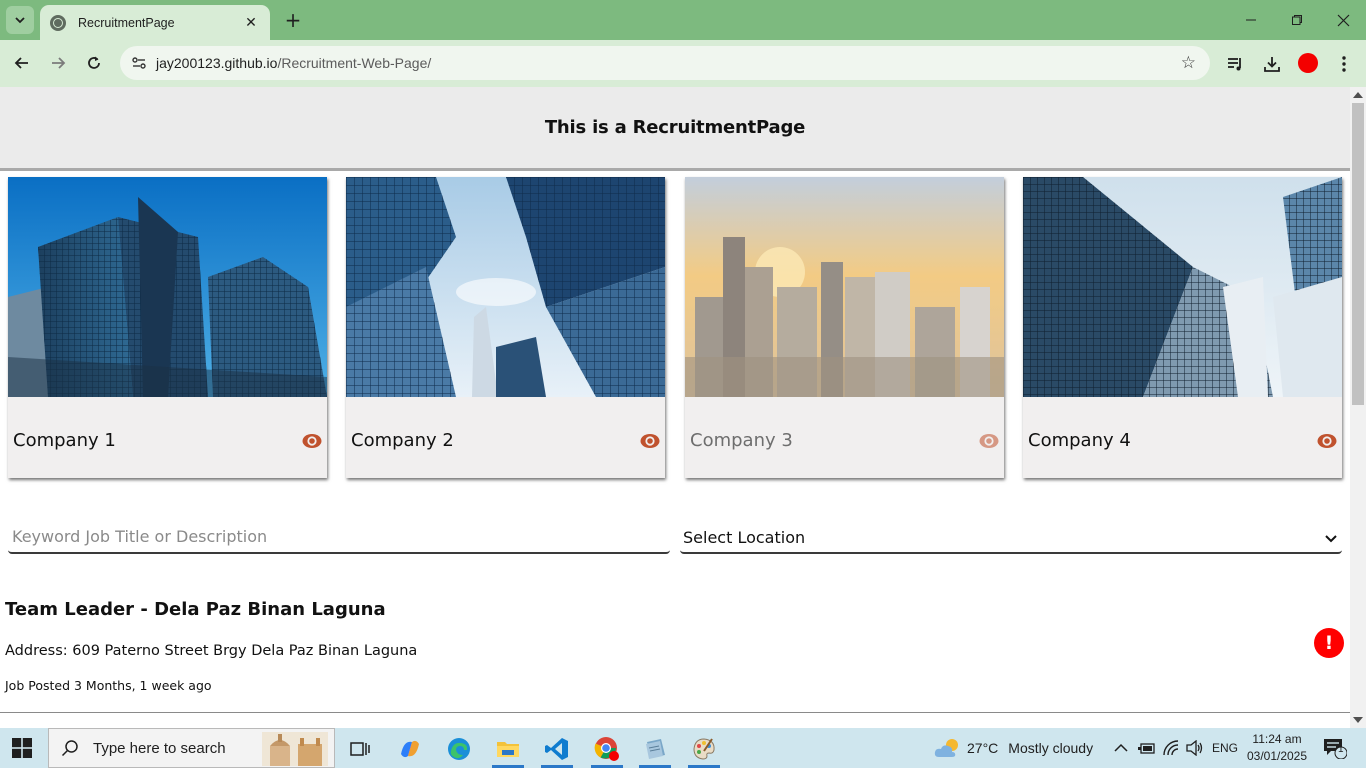 This screenshot has height=768, width=1366. What do you see at coordinates (1343, 20) in the screenshot?
I see `close-window-button` at bounding box center [1343, 20].